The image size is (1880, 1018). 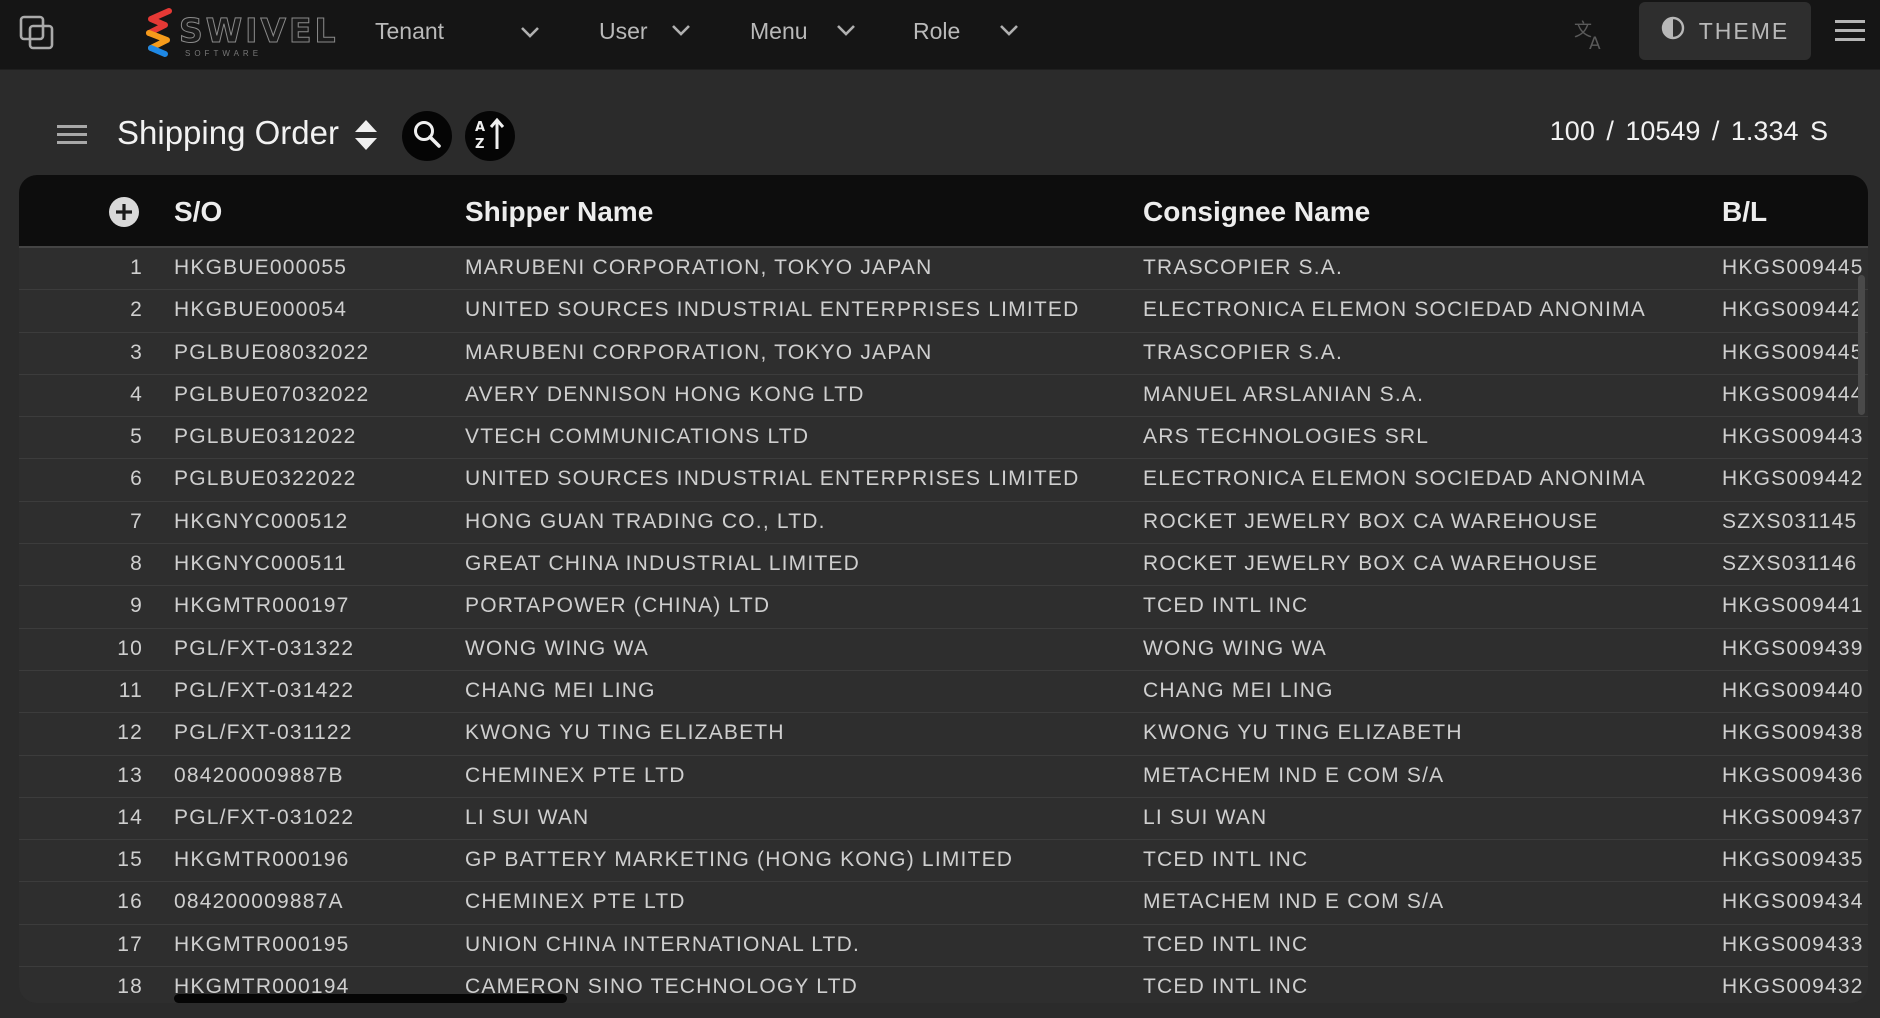 What do you see at coordinates (618, 606) in the screenshot?
I see `cell-shipper-name: PORTAPOWER (CHINA) LTD` at bounding box center [618, 606].